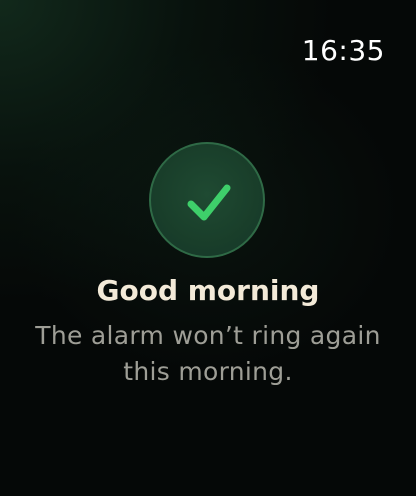  Describe the element at coordinates (343, 50) in the screenshot. I see `clock-time: 16:35` at that location.